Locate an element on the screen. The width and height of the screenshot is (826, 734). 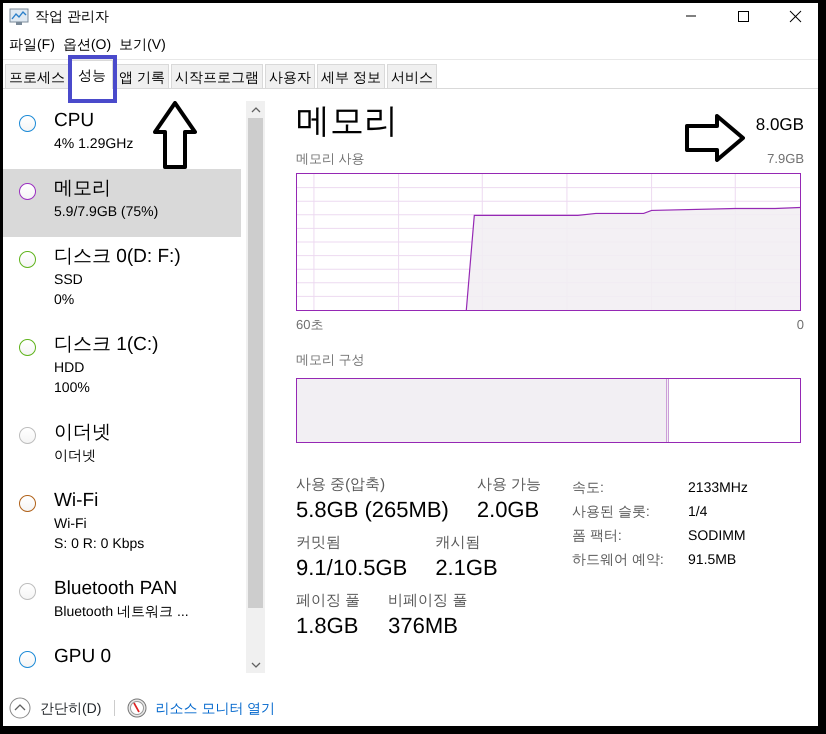
spec-label: 폼 팩터: is located at coordinates (597, 535).